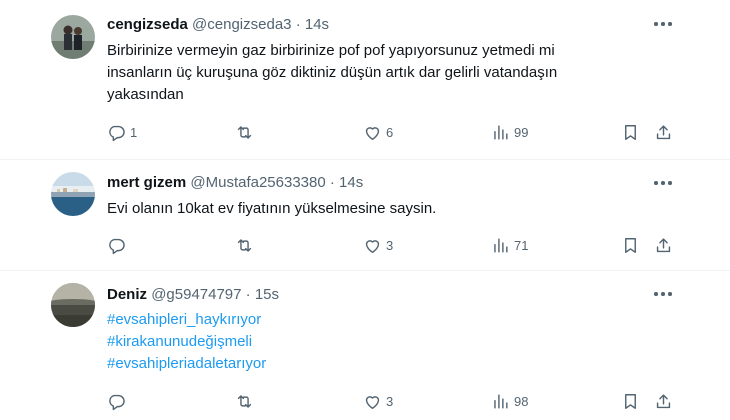 Image resolution: width=730 pixels, height=420 pixels. I want to click on like-button: 6, so click(378, 132).